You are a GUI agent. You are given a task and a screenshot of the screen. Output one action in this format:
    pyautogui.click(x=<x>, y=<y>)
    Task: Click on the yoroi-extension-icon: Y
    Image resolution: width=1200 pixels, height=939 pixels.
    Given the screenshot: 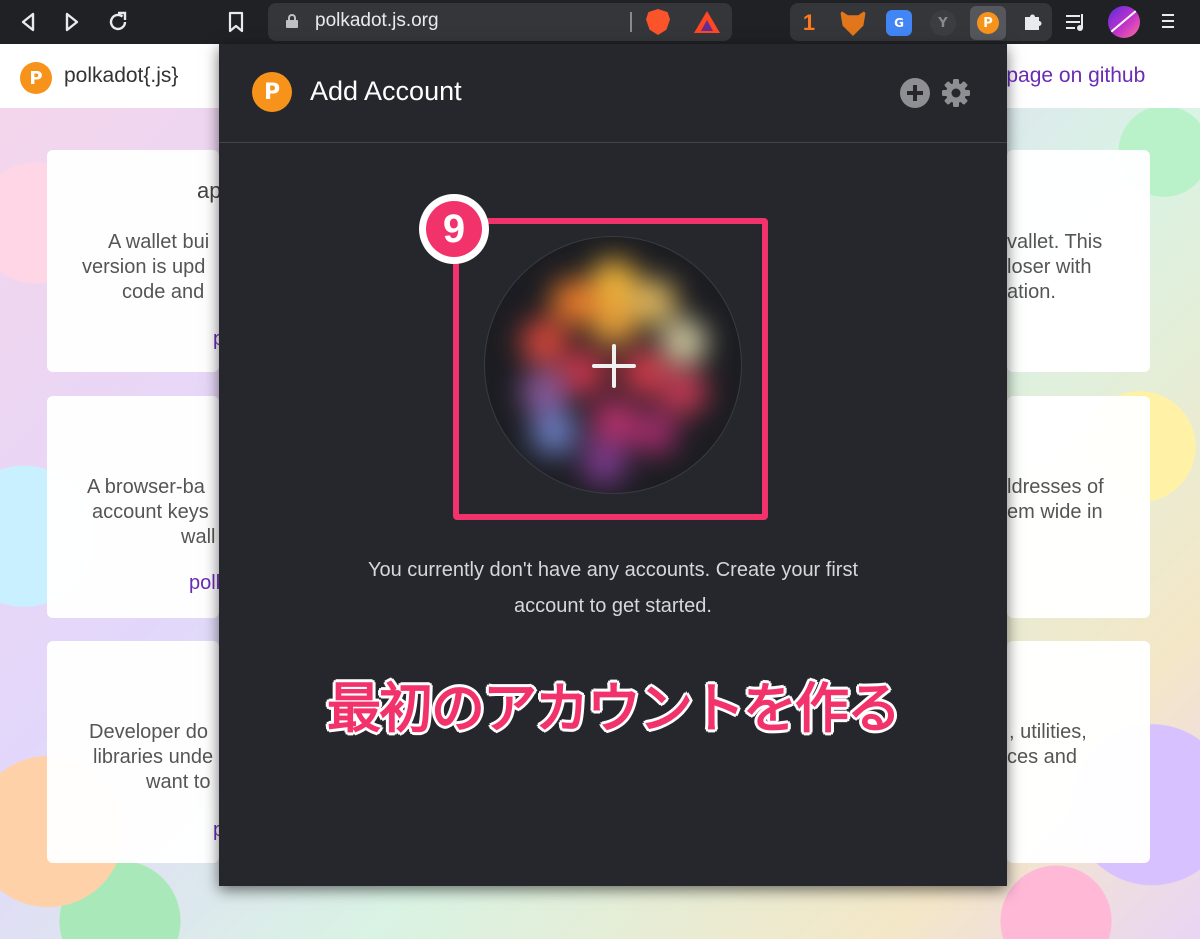 What is the action you would take?
    pyautogui.click(x=943, y=23)
    